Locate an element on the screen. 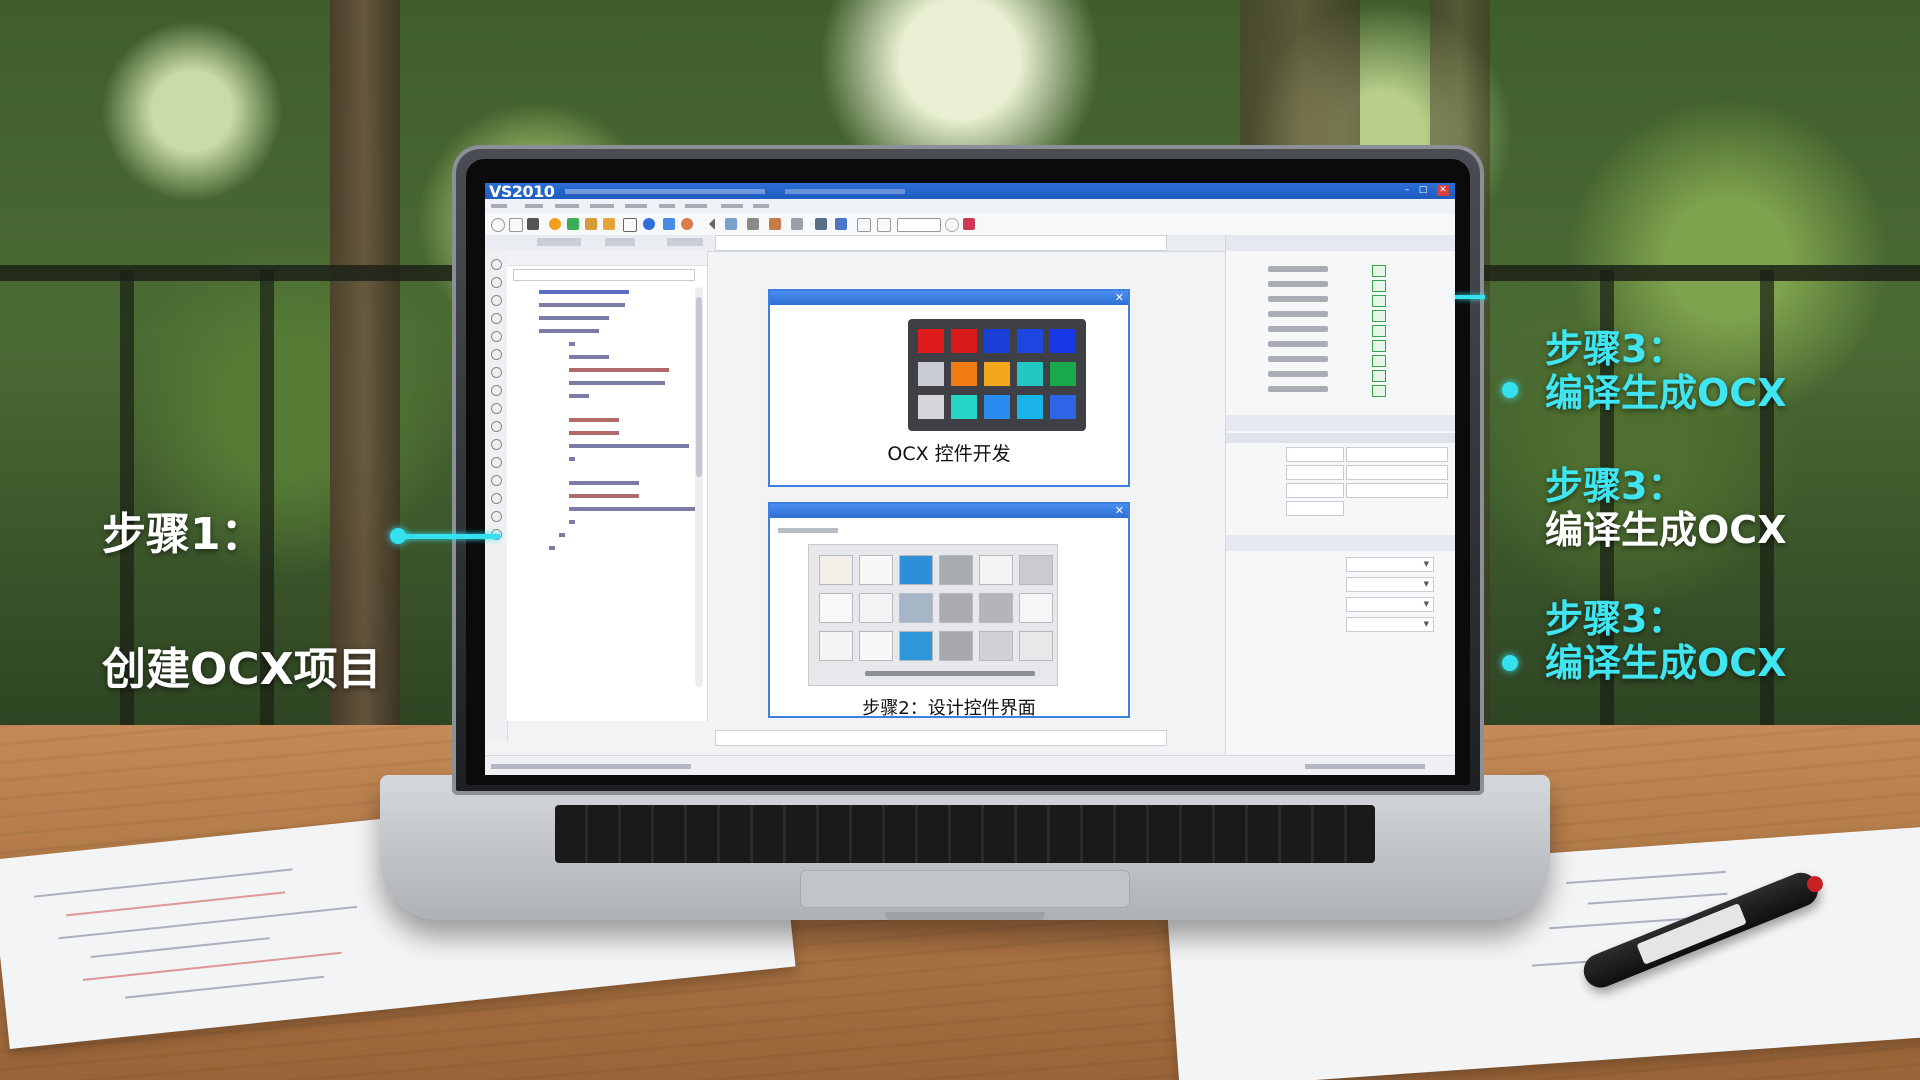  cut-icon is located at coordinates (609, 224).